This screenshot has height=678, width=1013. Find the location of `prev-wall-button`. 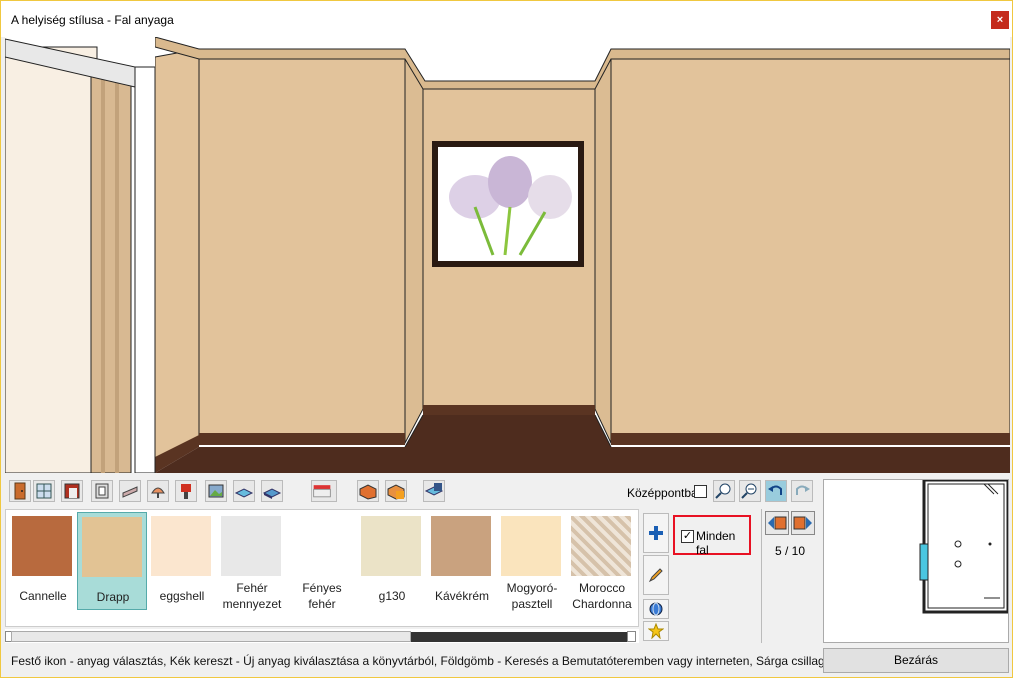

prev-wall-button is located at coordinates (777, 523).